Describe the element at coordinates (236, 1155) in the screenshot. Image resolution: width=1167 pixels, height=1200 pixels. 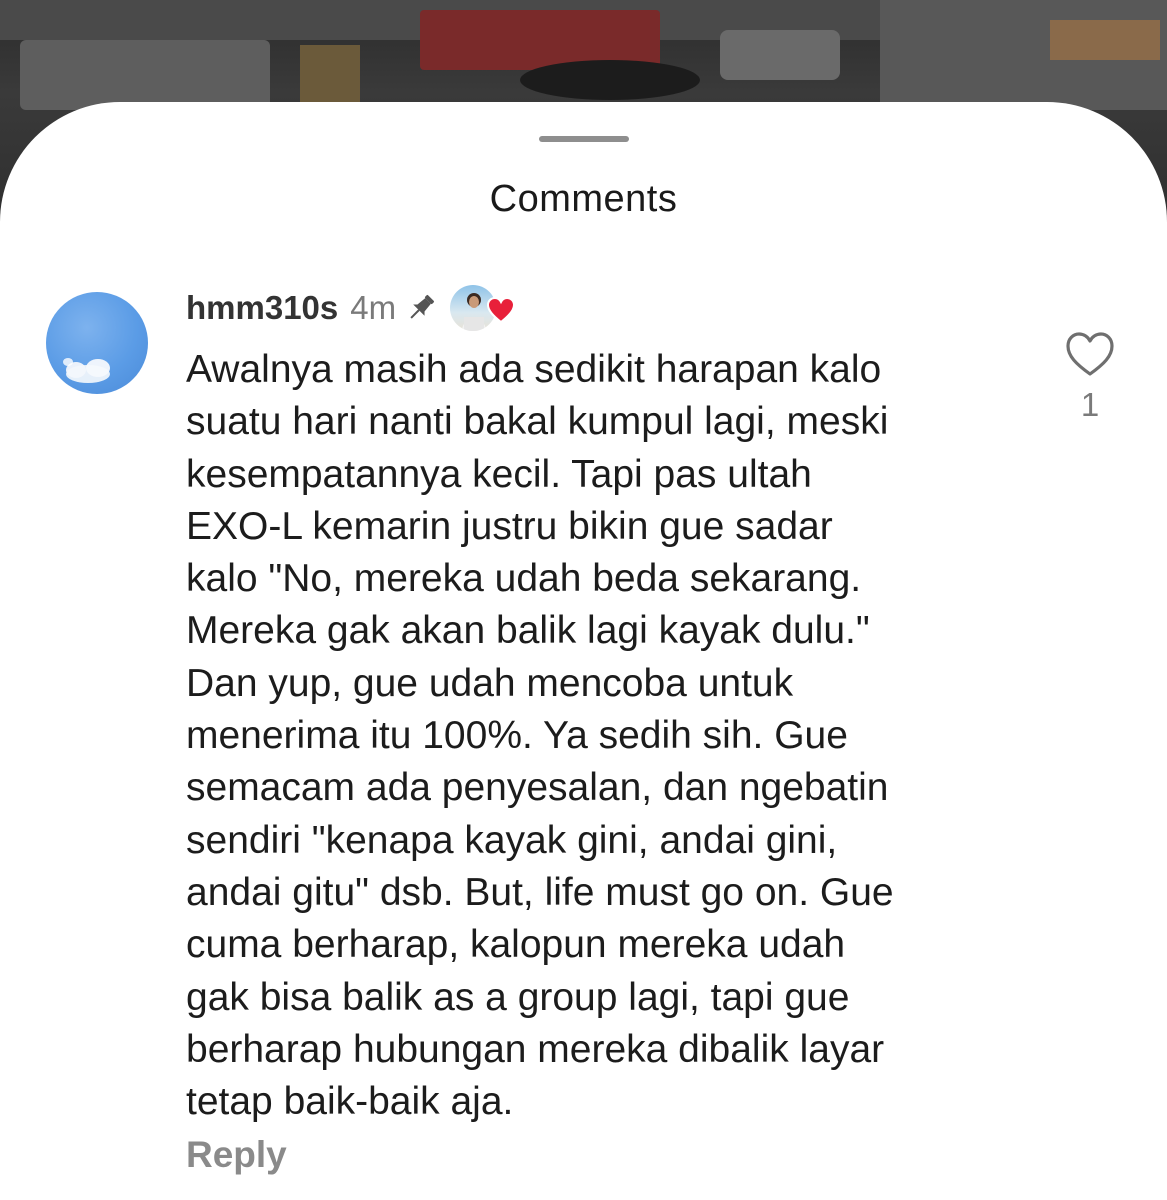
I see `reply-button: Reply` at that location.